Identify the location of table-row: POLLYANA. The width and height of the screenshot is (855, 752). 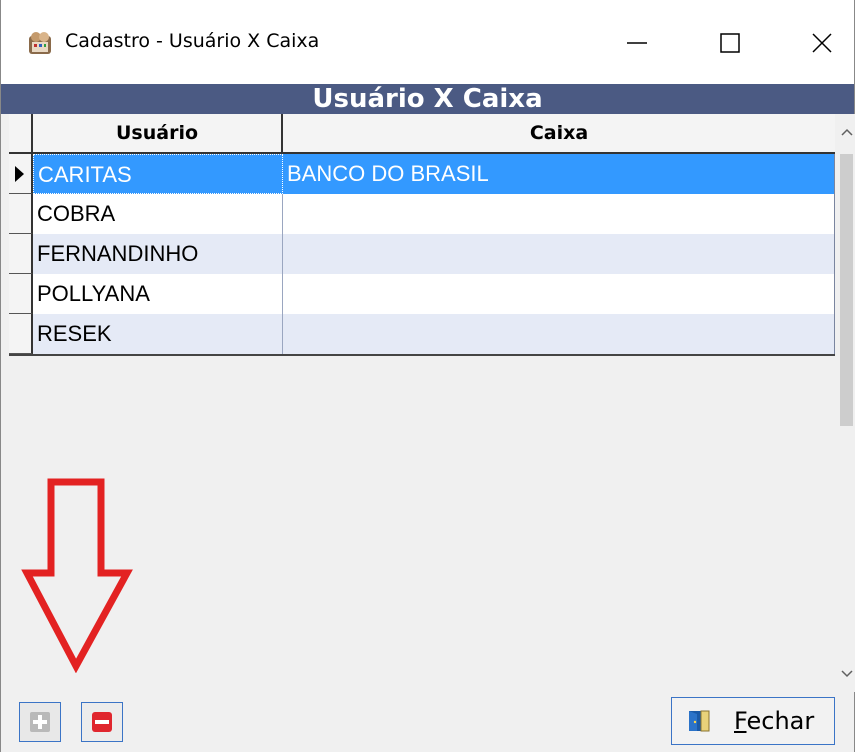
(422, 294).